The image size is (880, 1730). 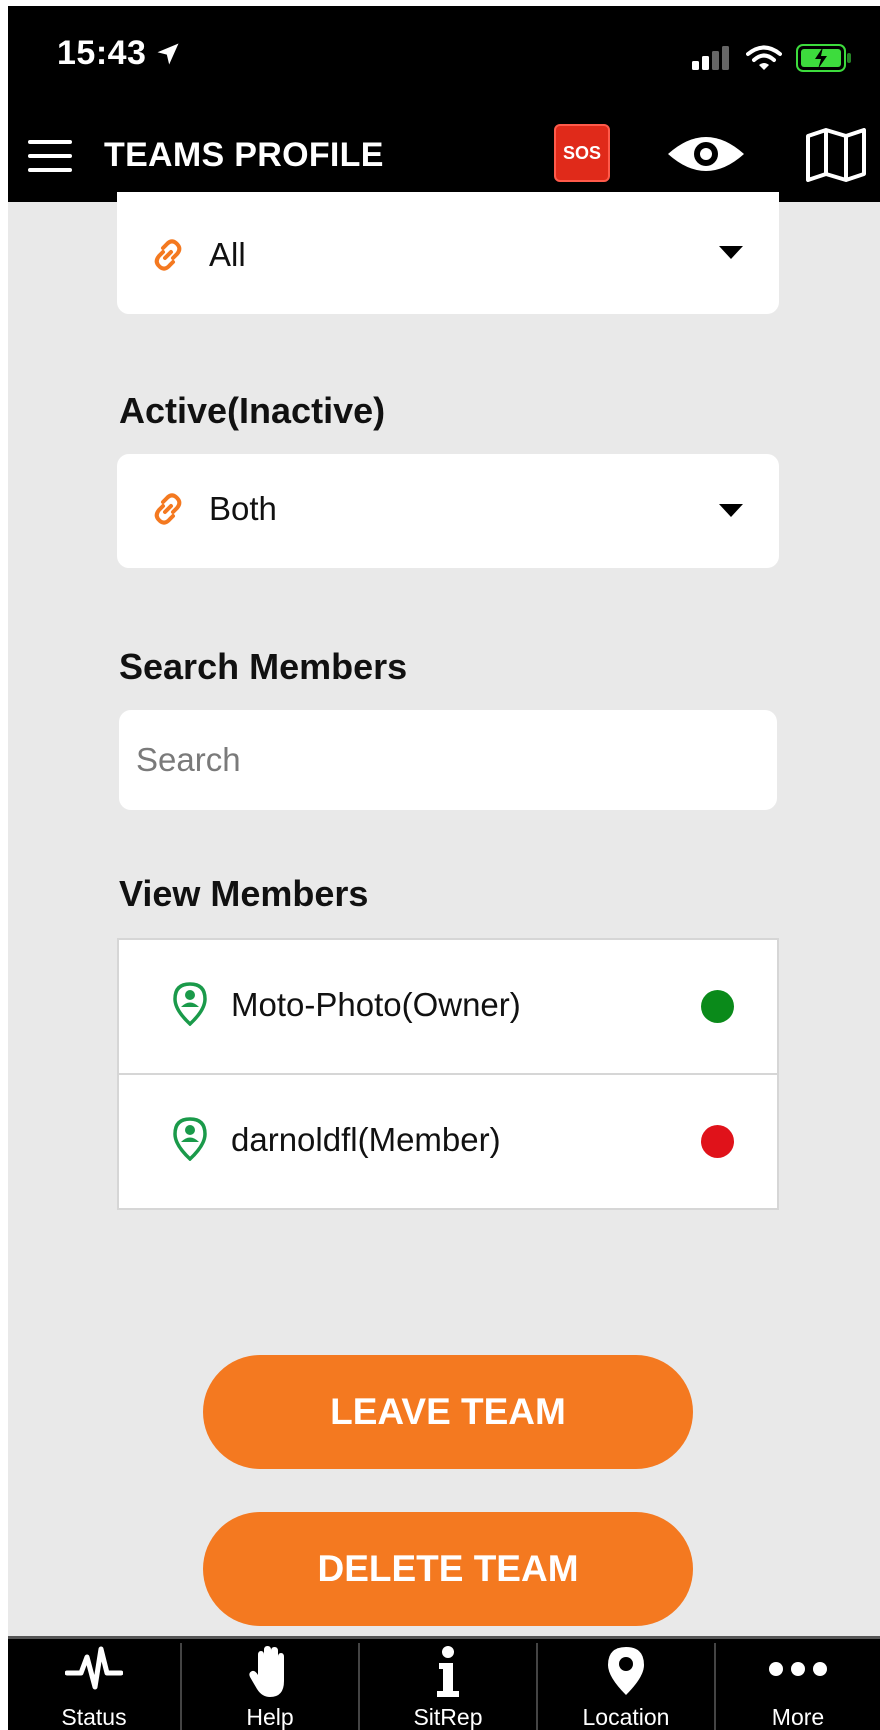 I want to click on status-indicators, so click(x=772, y=58).